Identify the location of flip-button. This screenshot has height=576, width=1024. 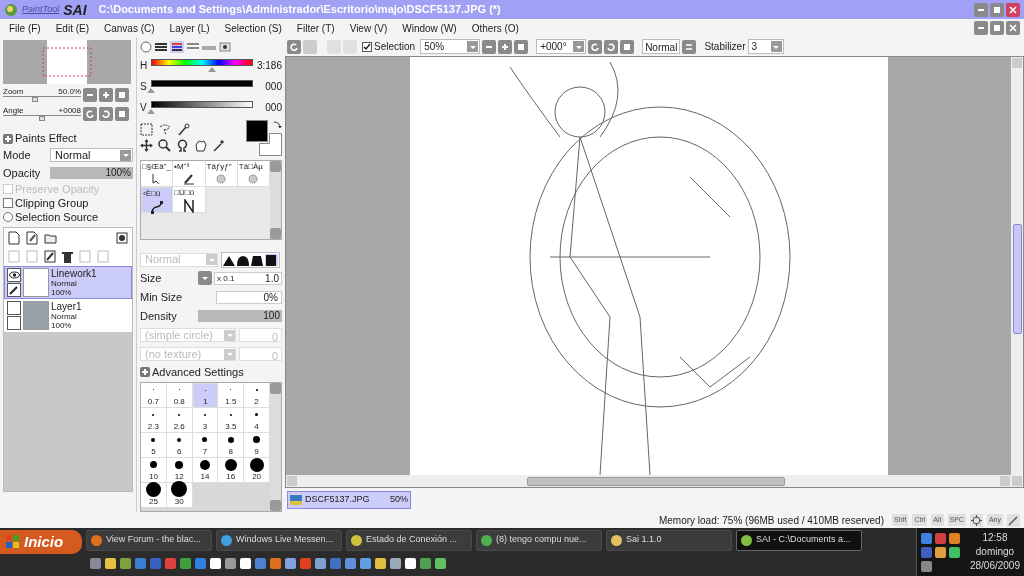
(689, 46).